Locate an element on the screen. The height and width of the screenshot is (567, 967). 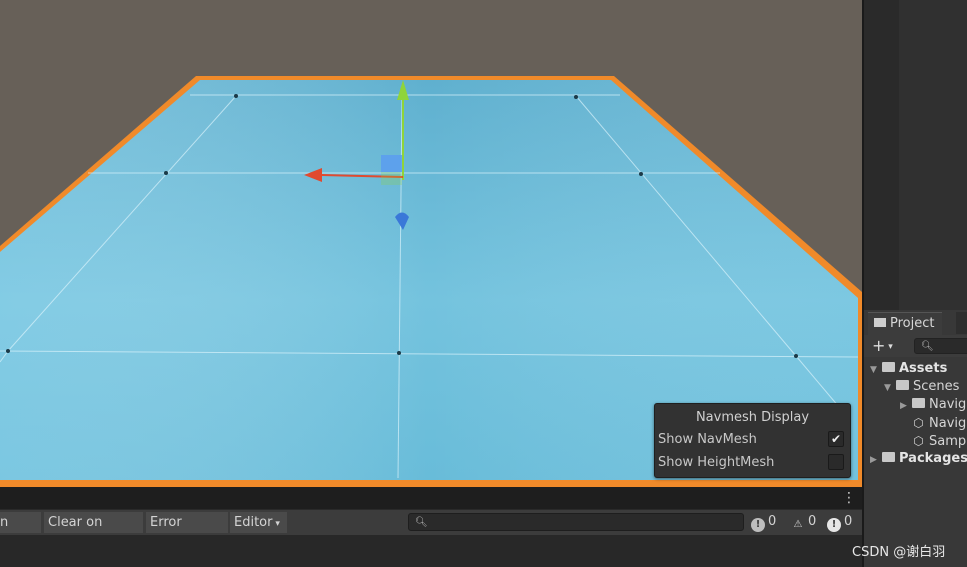
more-options-icon: ⋮ is located at coordinates (849, 498).